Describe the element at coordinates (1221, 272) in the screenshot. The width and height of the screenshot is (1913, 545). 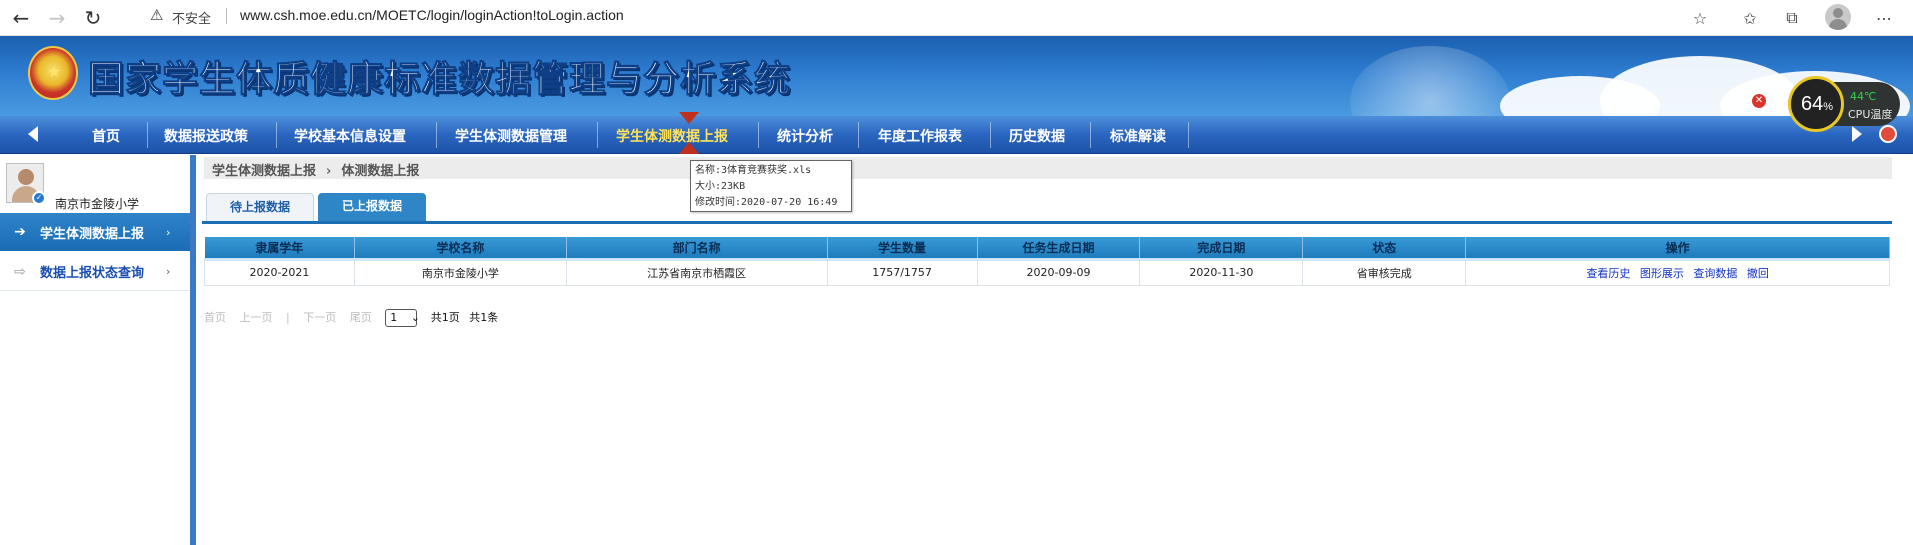
I see `cell-completed: 2020-11-30` at that location.